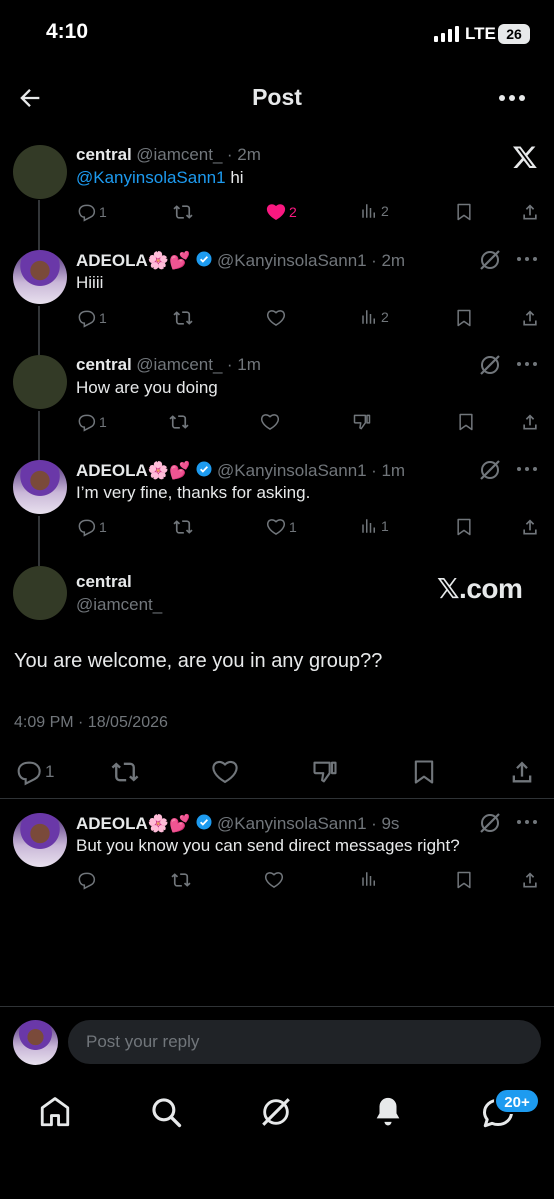  Describe the element at coordinates (368, 526) in the screenshot. I see `views-icon` at that location.